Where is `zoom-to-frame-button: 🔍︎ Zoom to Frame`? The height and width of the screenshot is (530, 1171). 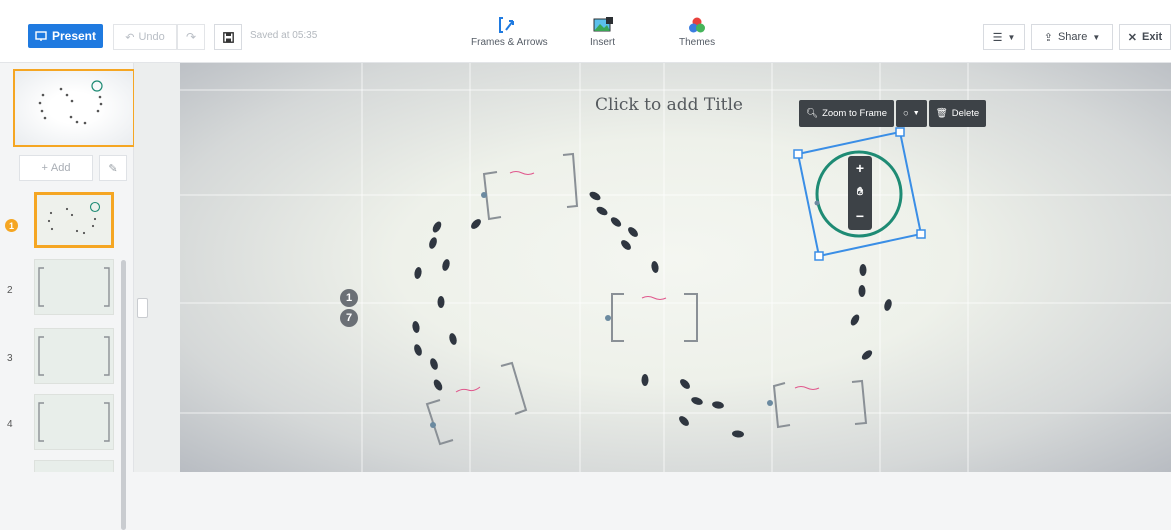 zoom-to-frame-button: 🔍︎ Zoom to Frame is located at coordinates (846, 113).